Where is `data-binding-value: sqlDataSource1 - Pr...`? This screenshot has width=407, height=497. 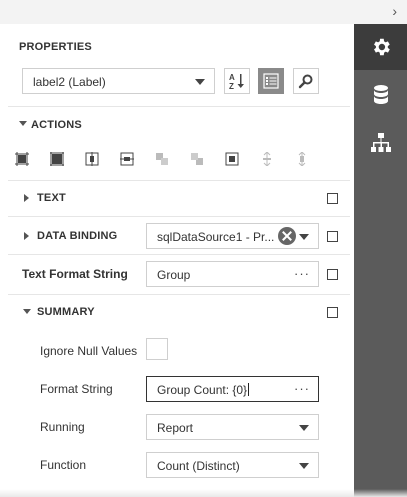 data-binding-value: sqlDataSource1 - Pr... is located at coordinates (216, 237).